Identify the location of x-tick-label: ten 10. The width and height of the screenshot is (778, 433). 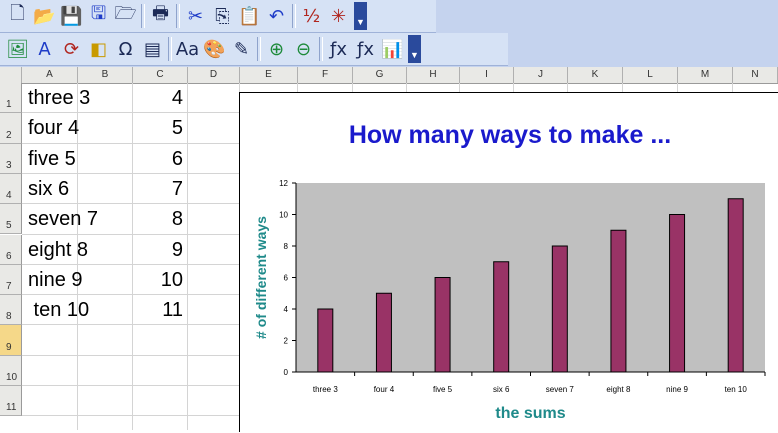
(736, 389).